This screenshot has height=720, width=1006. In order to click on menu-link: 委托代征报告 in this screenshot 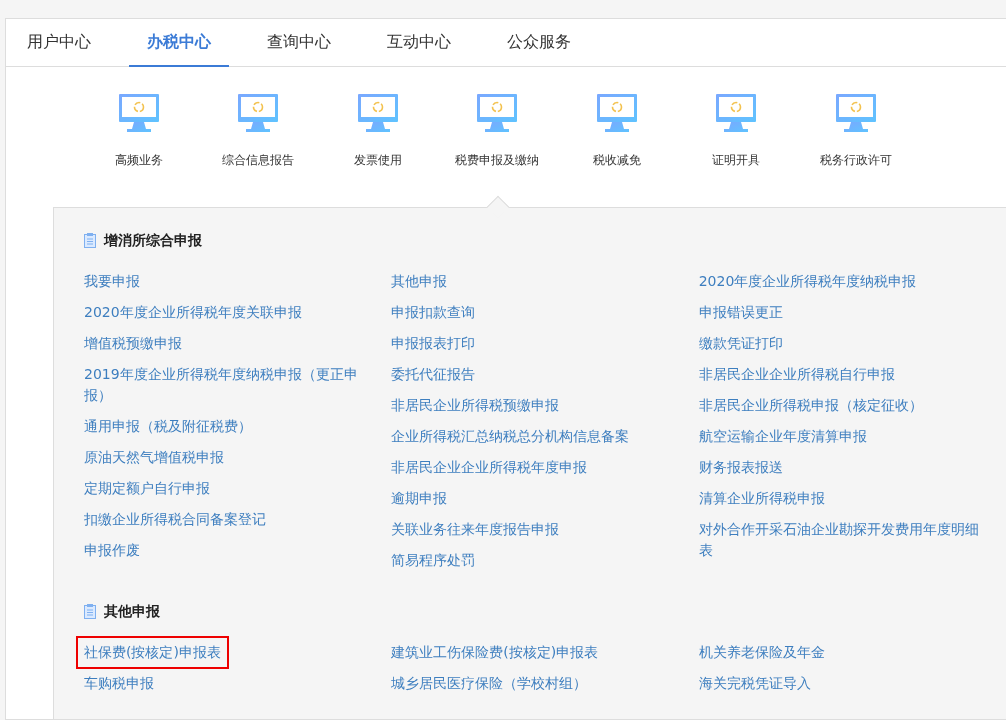, I will do `click(433, 374)`.